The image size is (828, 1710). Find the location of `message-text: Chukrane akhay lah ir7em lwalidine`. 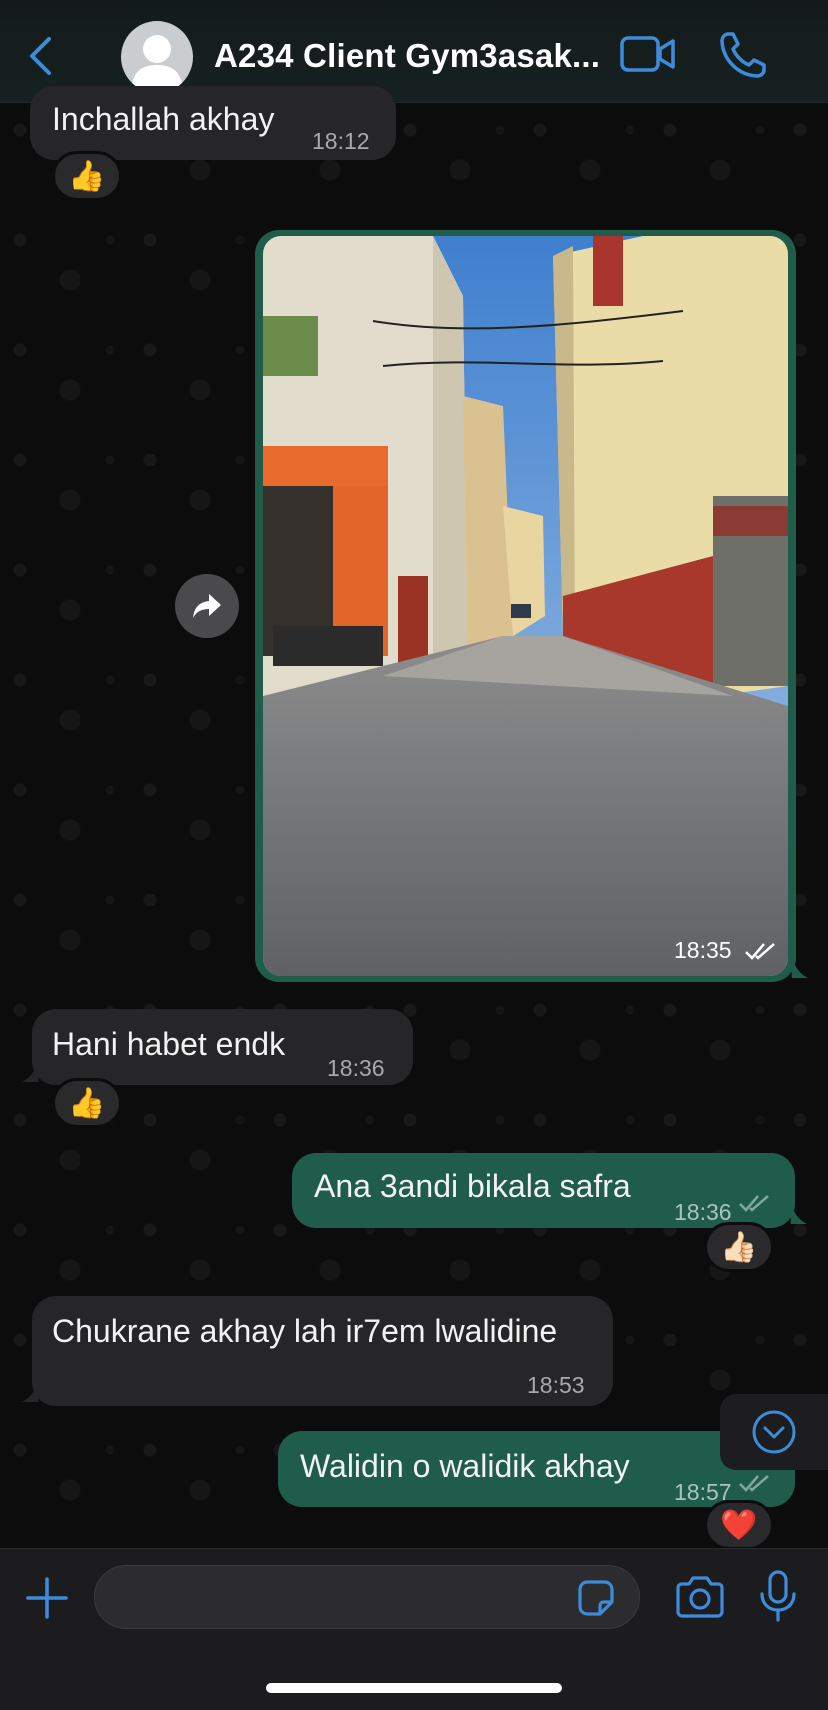

message-text: Chukrane akhay lah ir7em lwalidine is located at coordinates (305, 1331).